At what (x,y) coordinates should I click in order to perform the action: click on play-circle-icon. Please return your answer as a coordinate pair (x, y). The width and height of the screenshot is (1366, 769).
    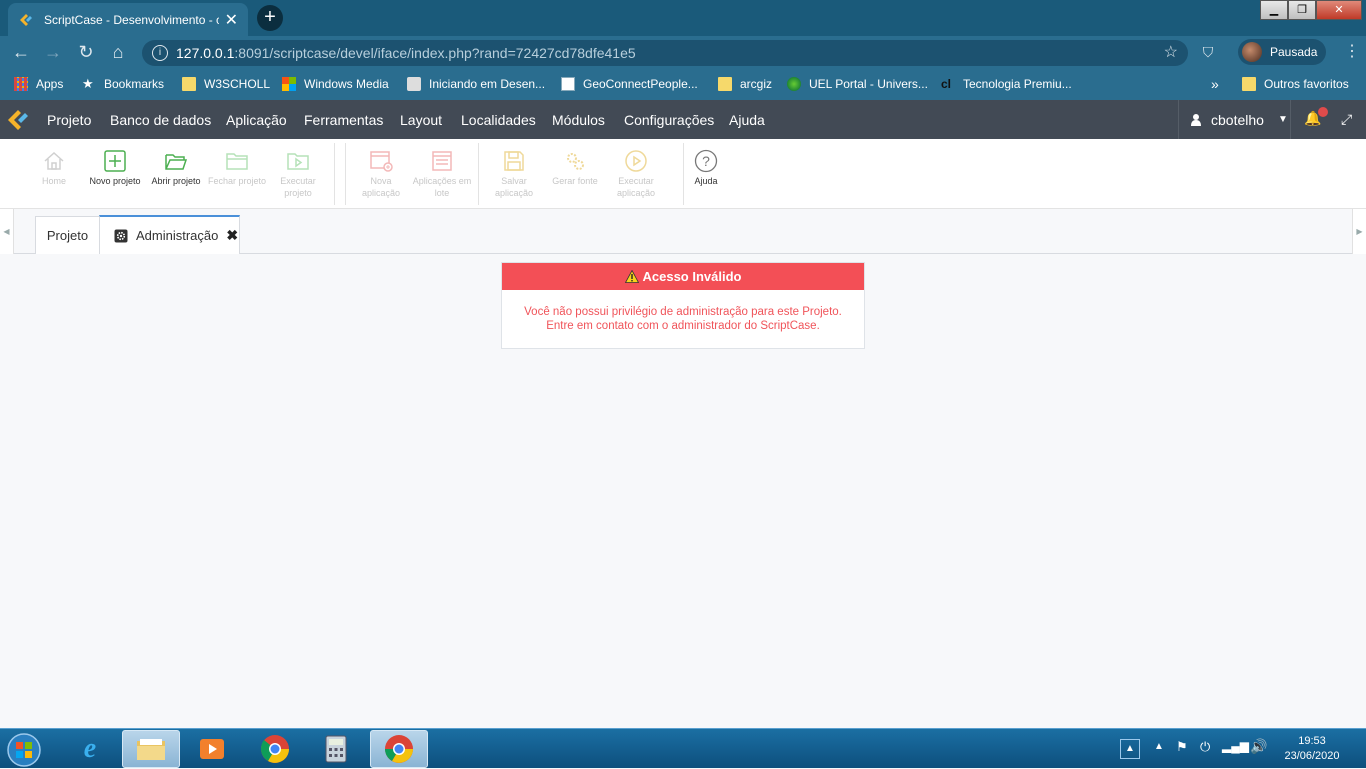
    Looking at the image, I should click on (636, 161).